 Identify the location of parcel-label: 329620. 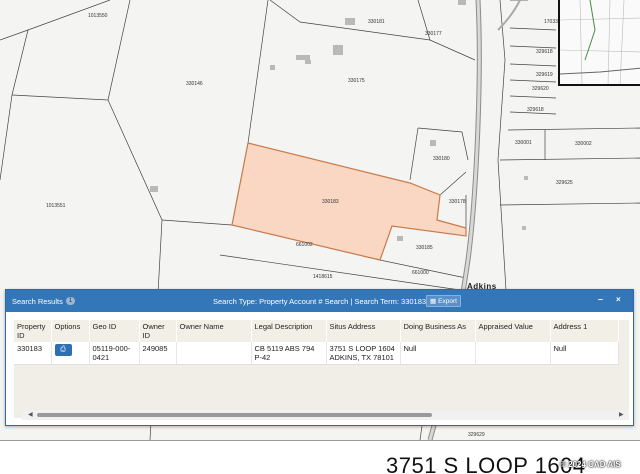
(540, 89).